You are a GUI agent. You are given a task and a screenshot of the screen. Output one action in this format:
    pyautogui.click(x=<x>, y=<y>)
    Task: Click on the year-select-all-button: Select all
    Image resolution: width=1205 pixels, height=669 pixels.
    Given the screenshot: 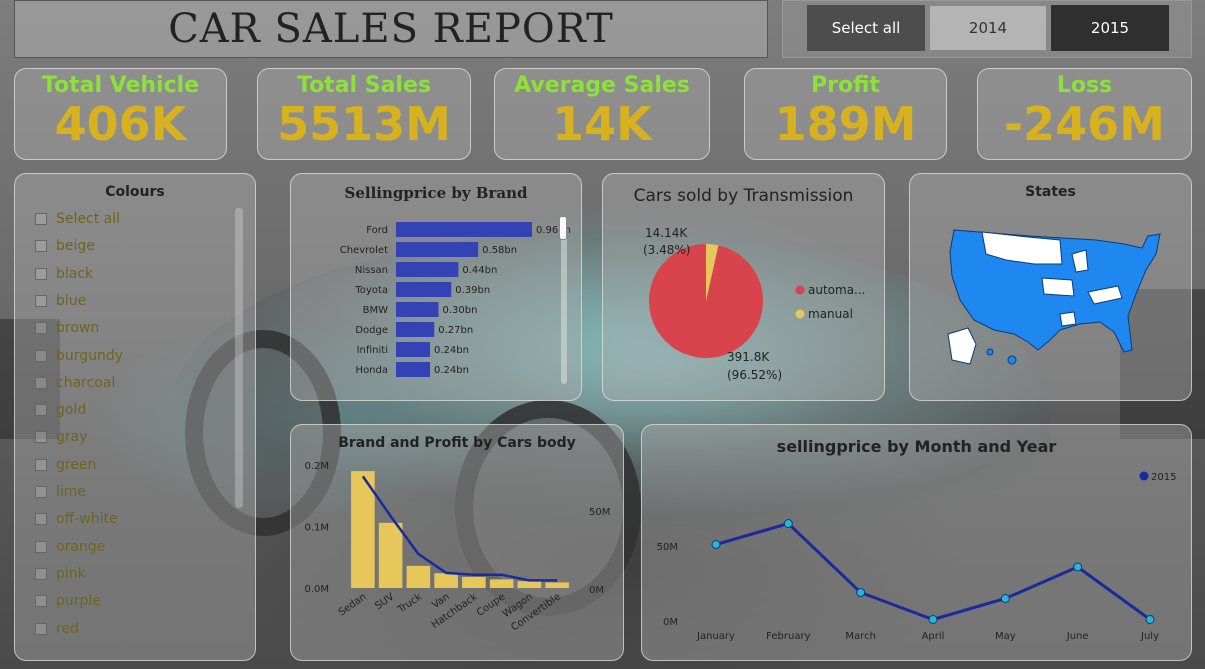 What is the action you would take?
    pyautogui.click(x=866, y=28)
    